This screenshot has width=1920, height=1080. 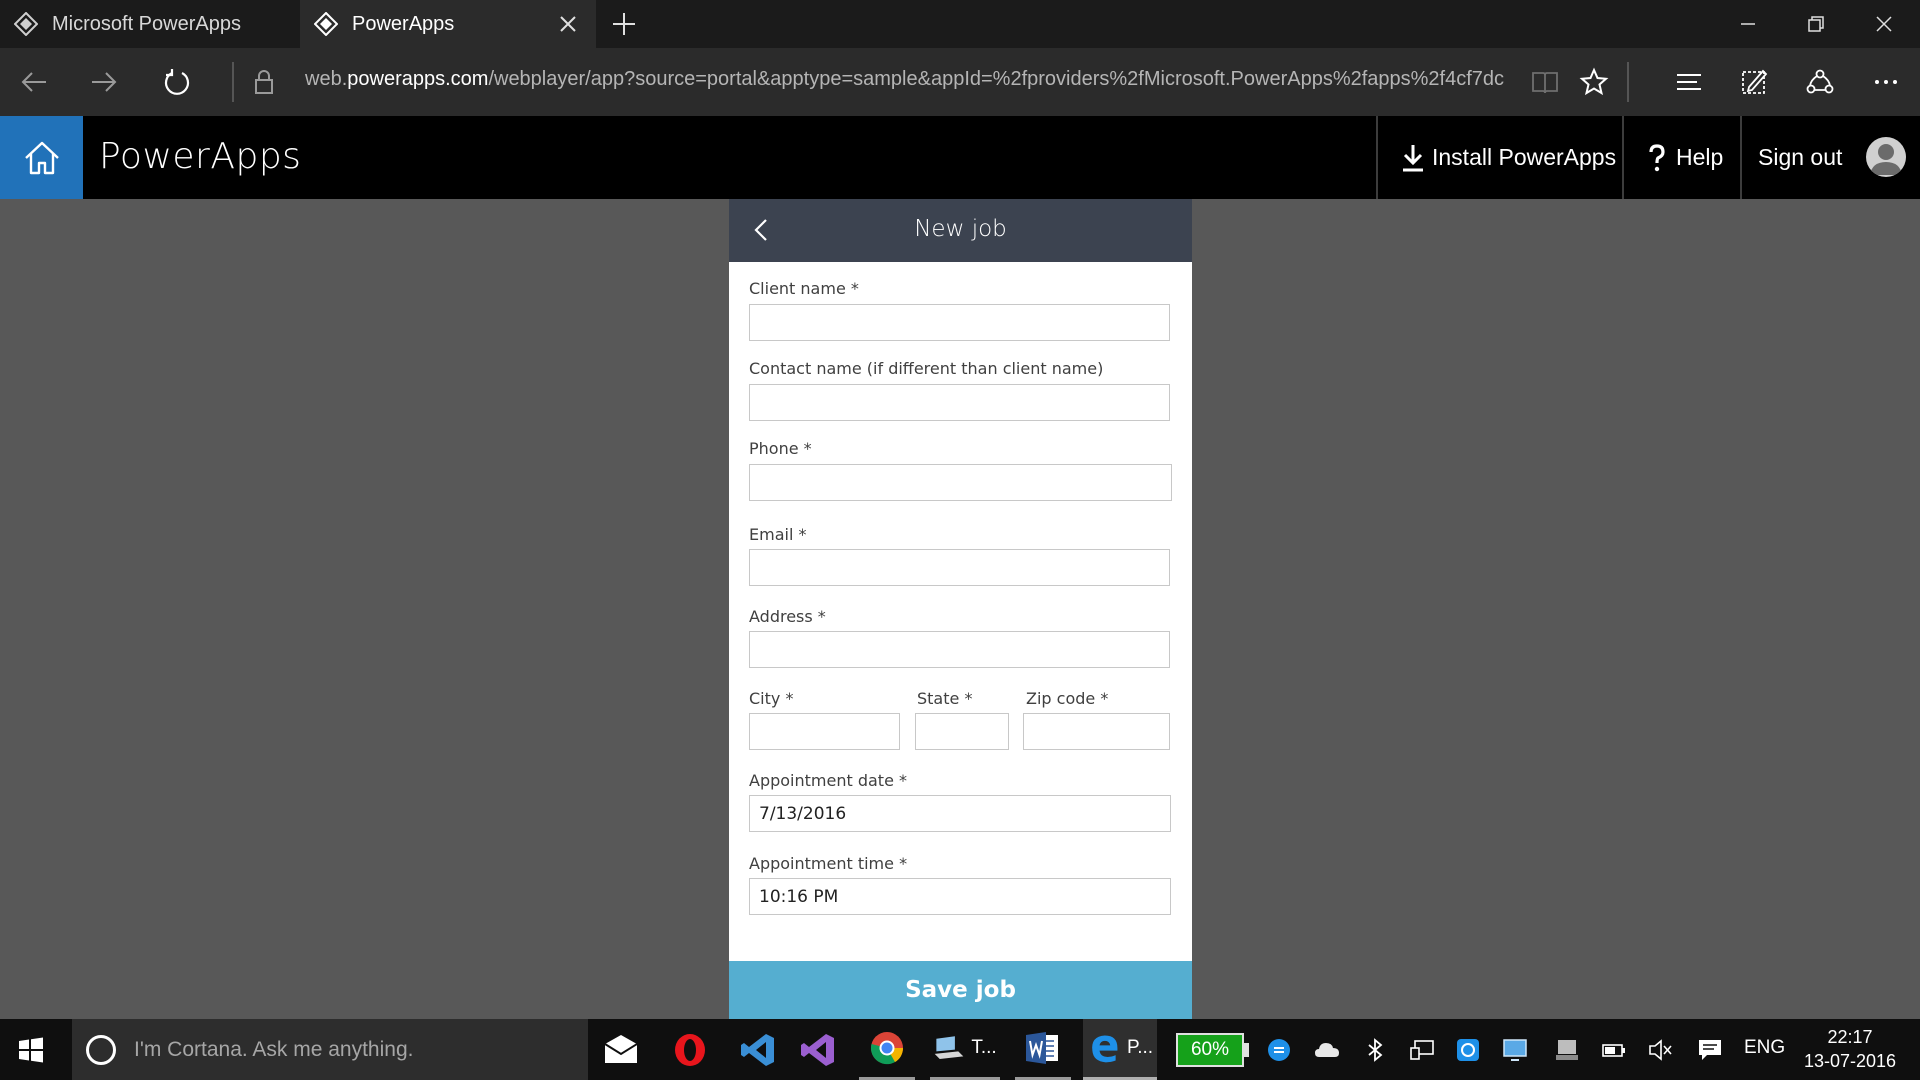 I want to click on back-button, so click(x=34, y=82).